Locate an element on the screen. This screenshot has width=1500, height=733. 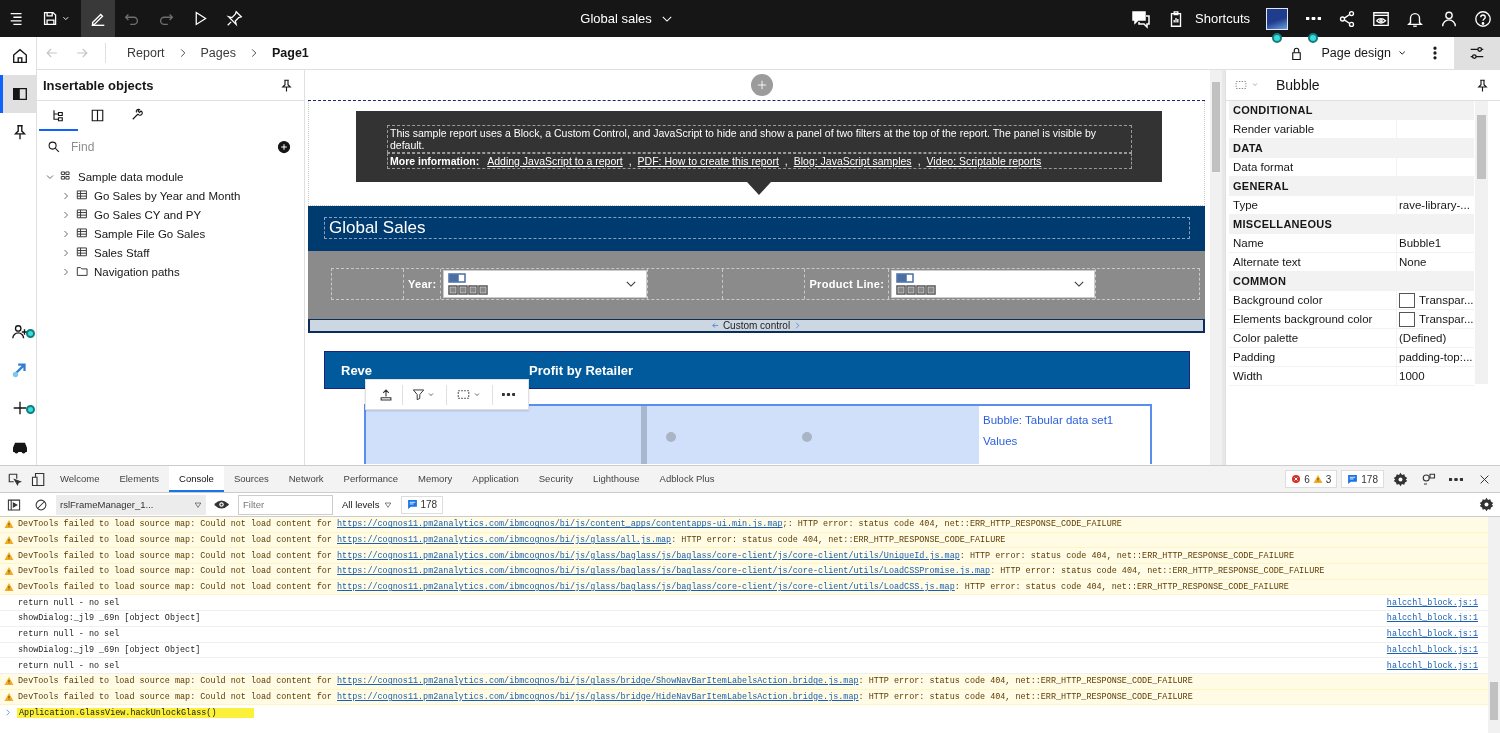
dock-icon is located at coordinates (1428, 479).